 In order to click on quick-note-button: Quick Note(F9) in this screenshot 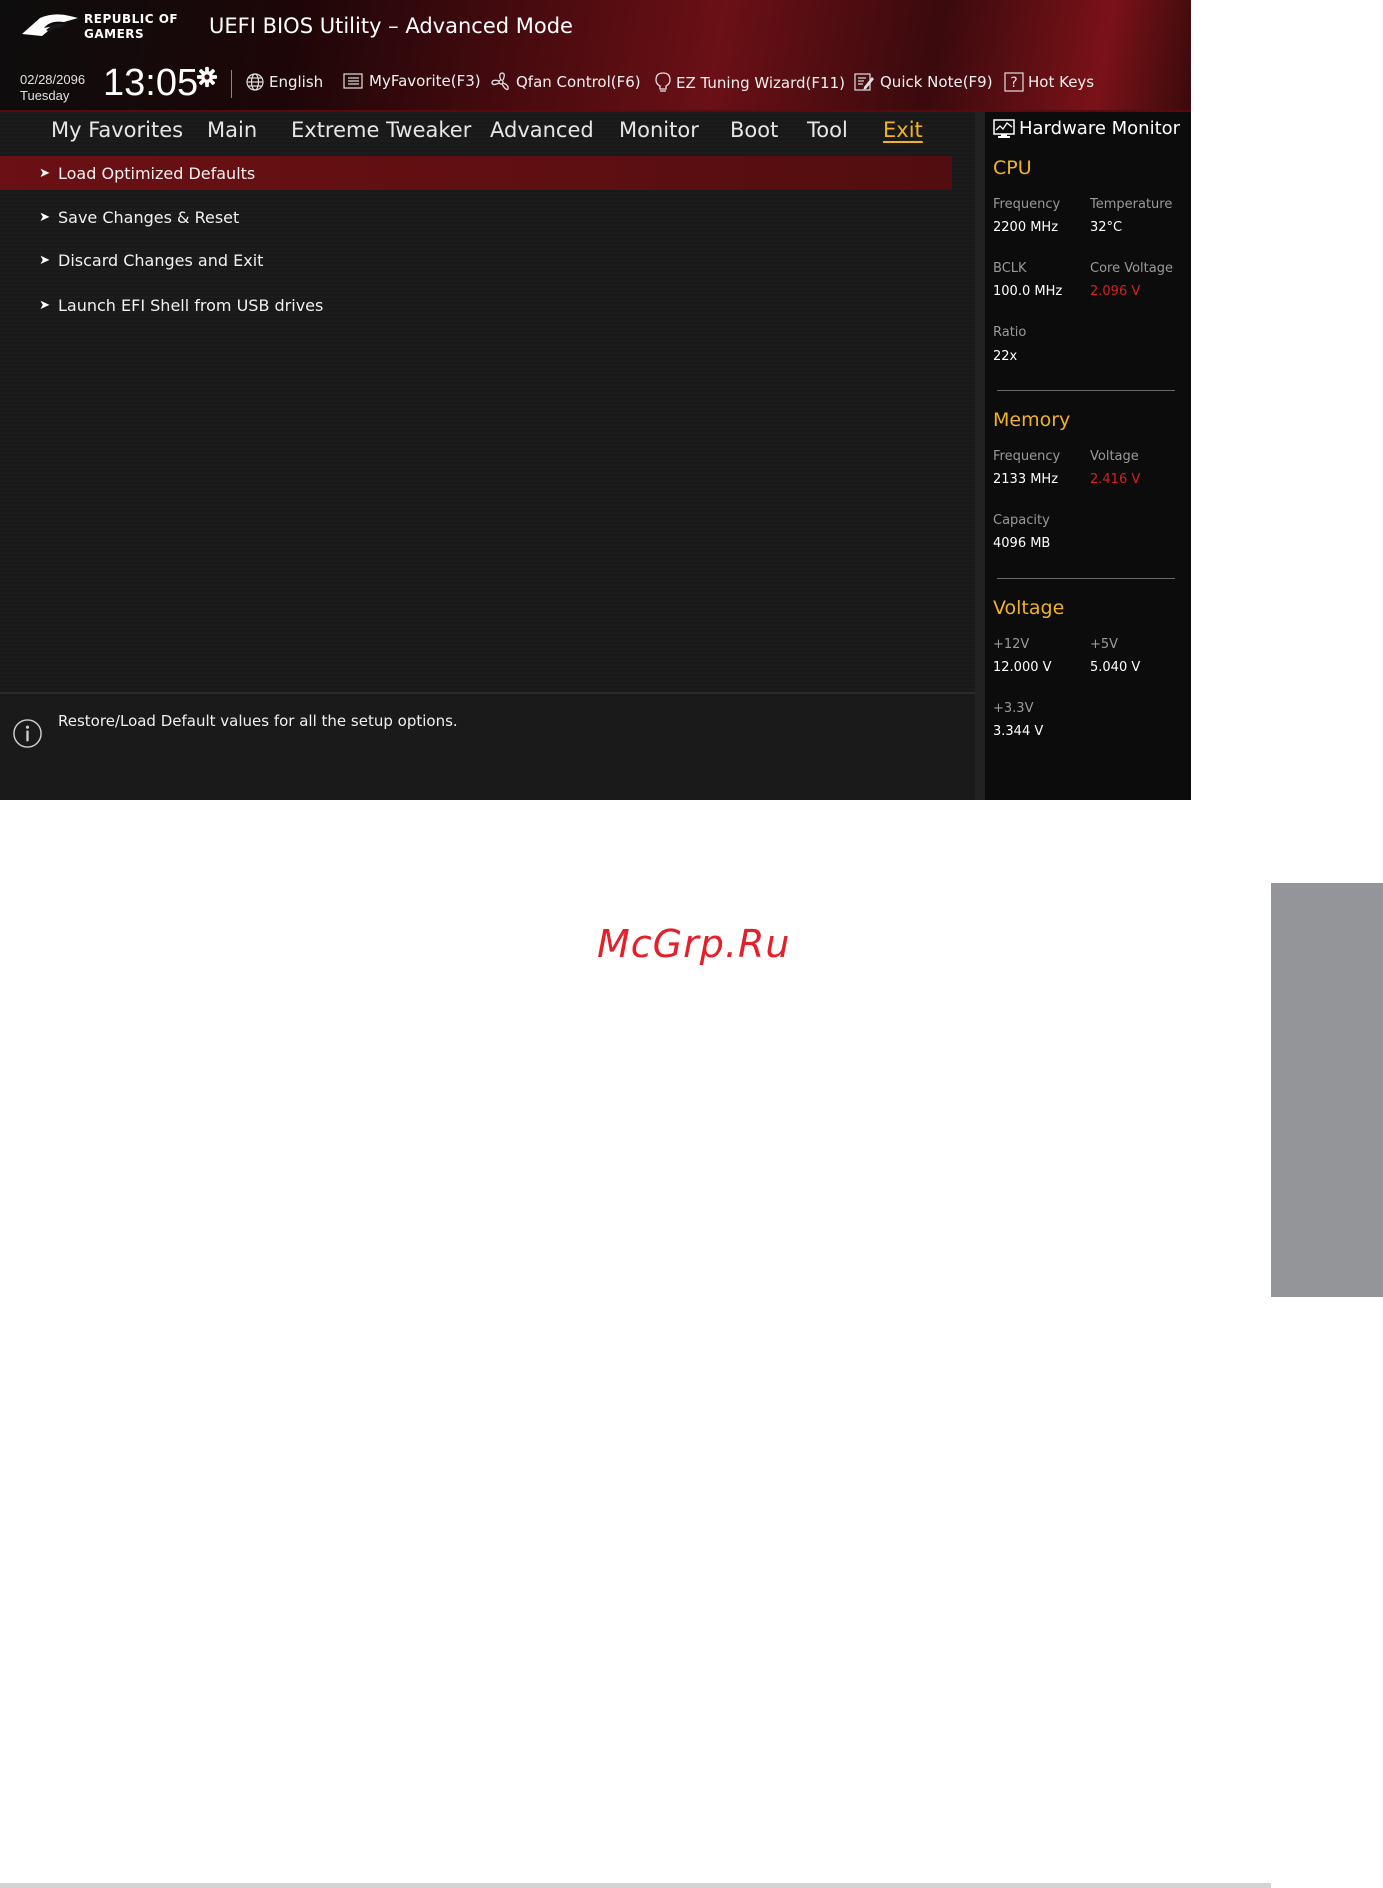, I will do `click(923, 82)`.